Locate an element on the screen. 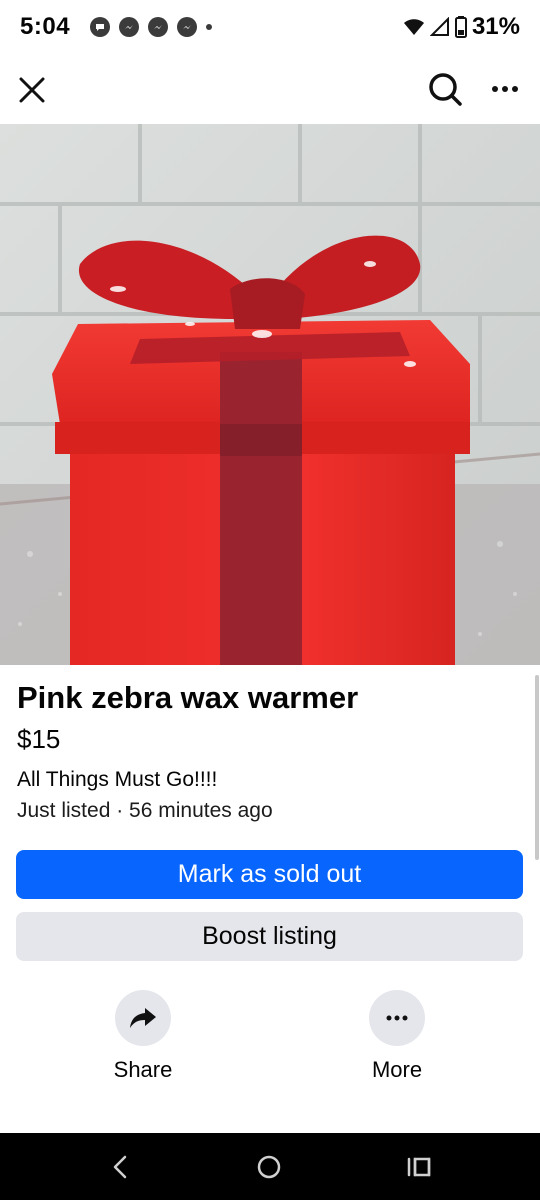  search-button is located at coordinates (445, 89).